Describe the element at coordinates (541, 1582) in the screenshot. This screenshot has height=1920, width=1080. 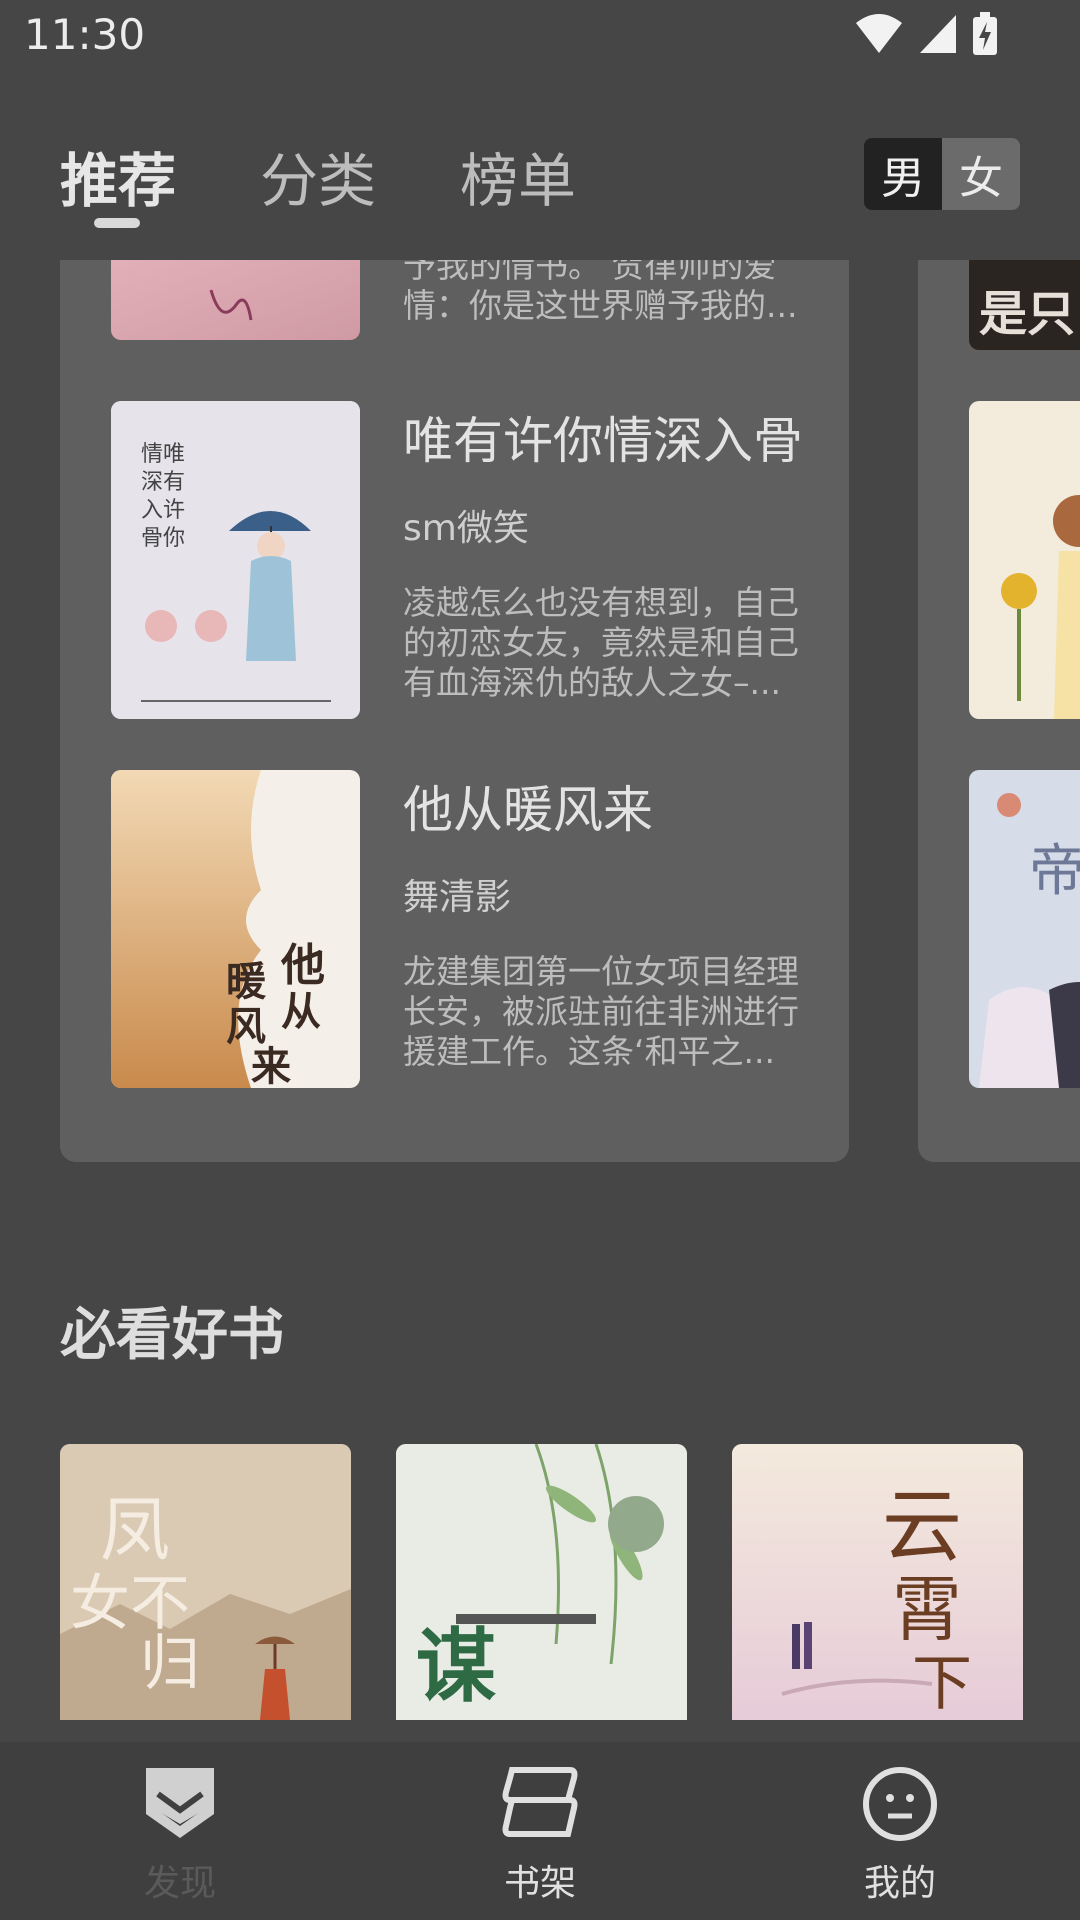
I see `book-cover-grid: 谋` at that location.